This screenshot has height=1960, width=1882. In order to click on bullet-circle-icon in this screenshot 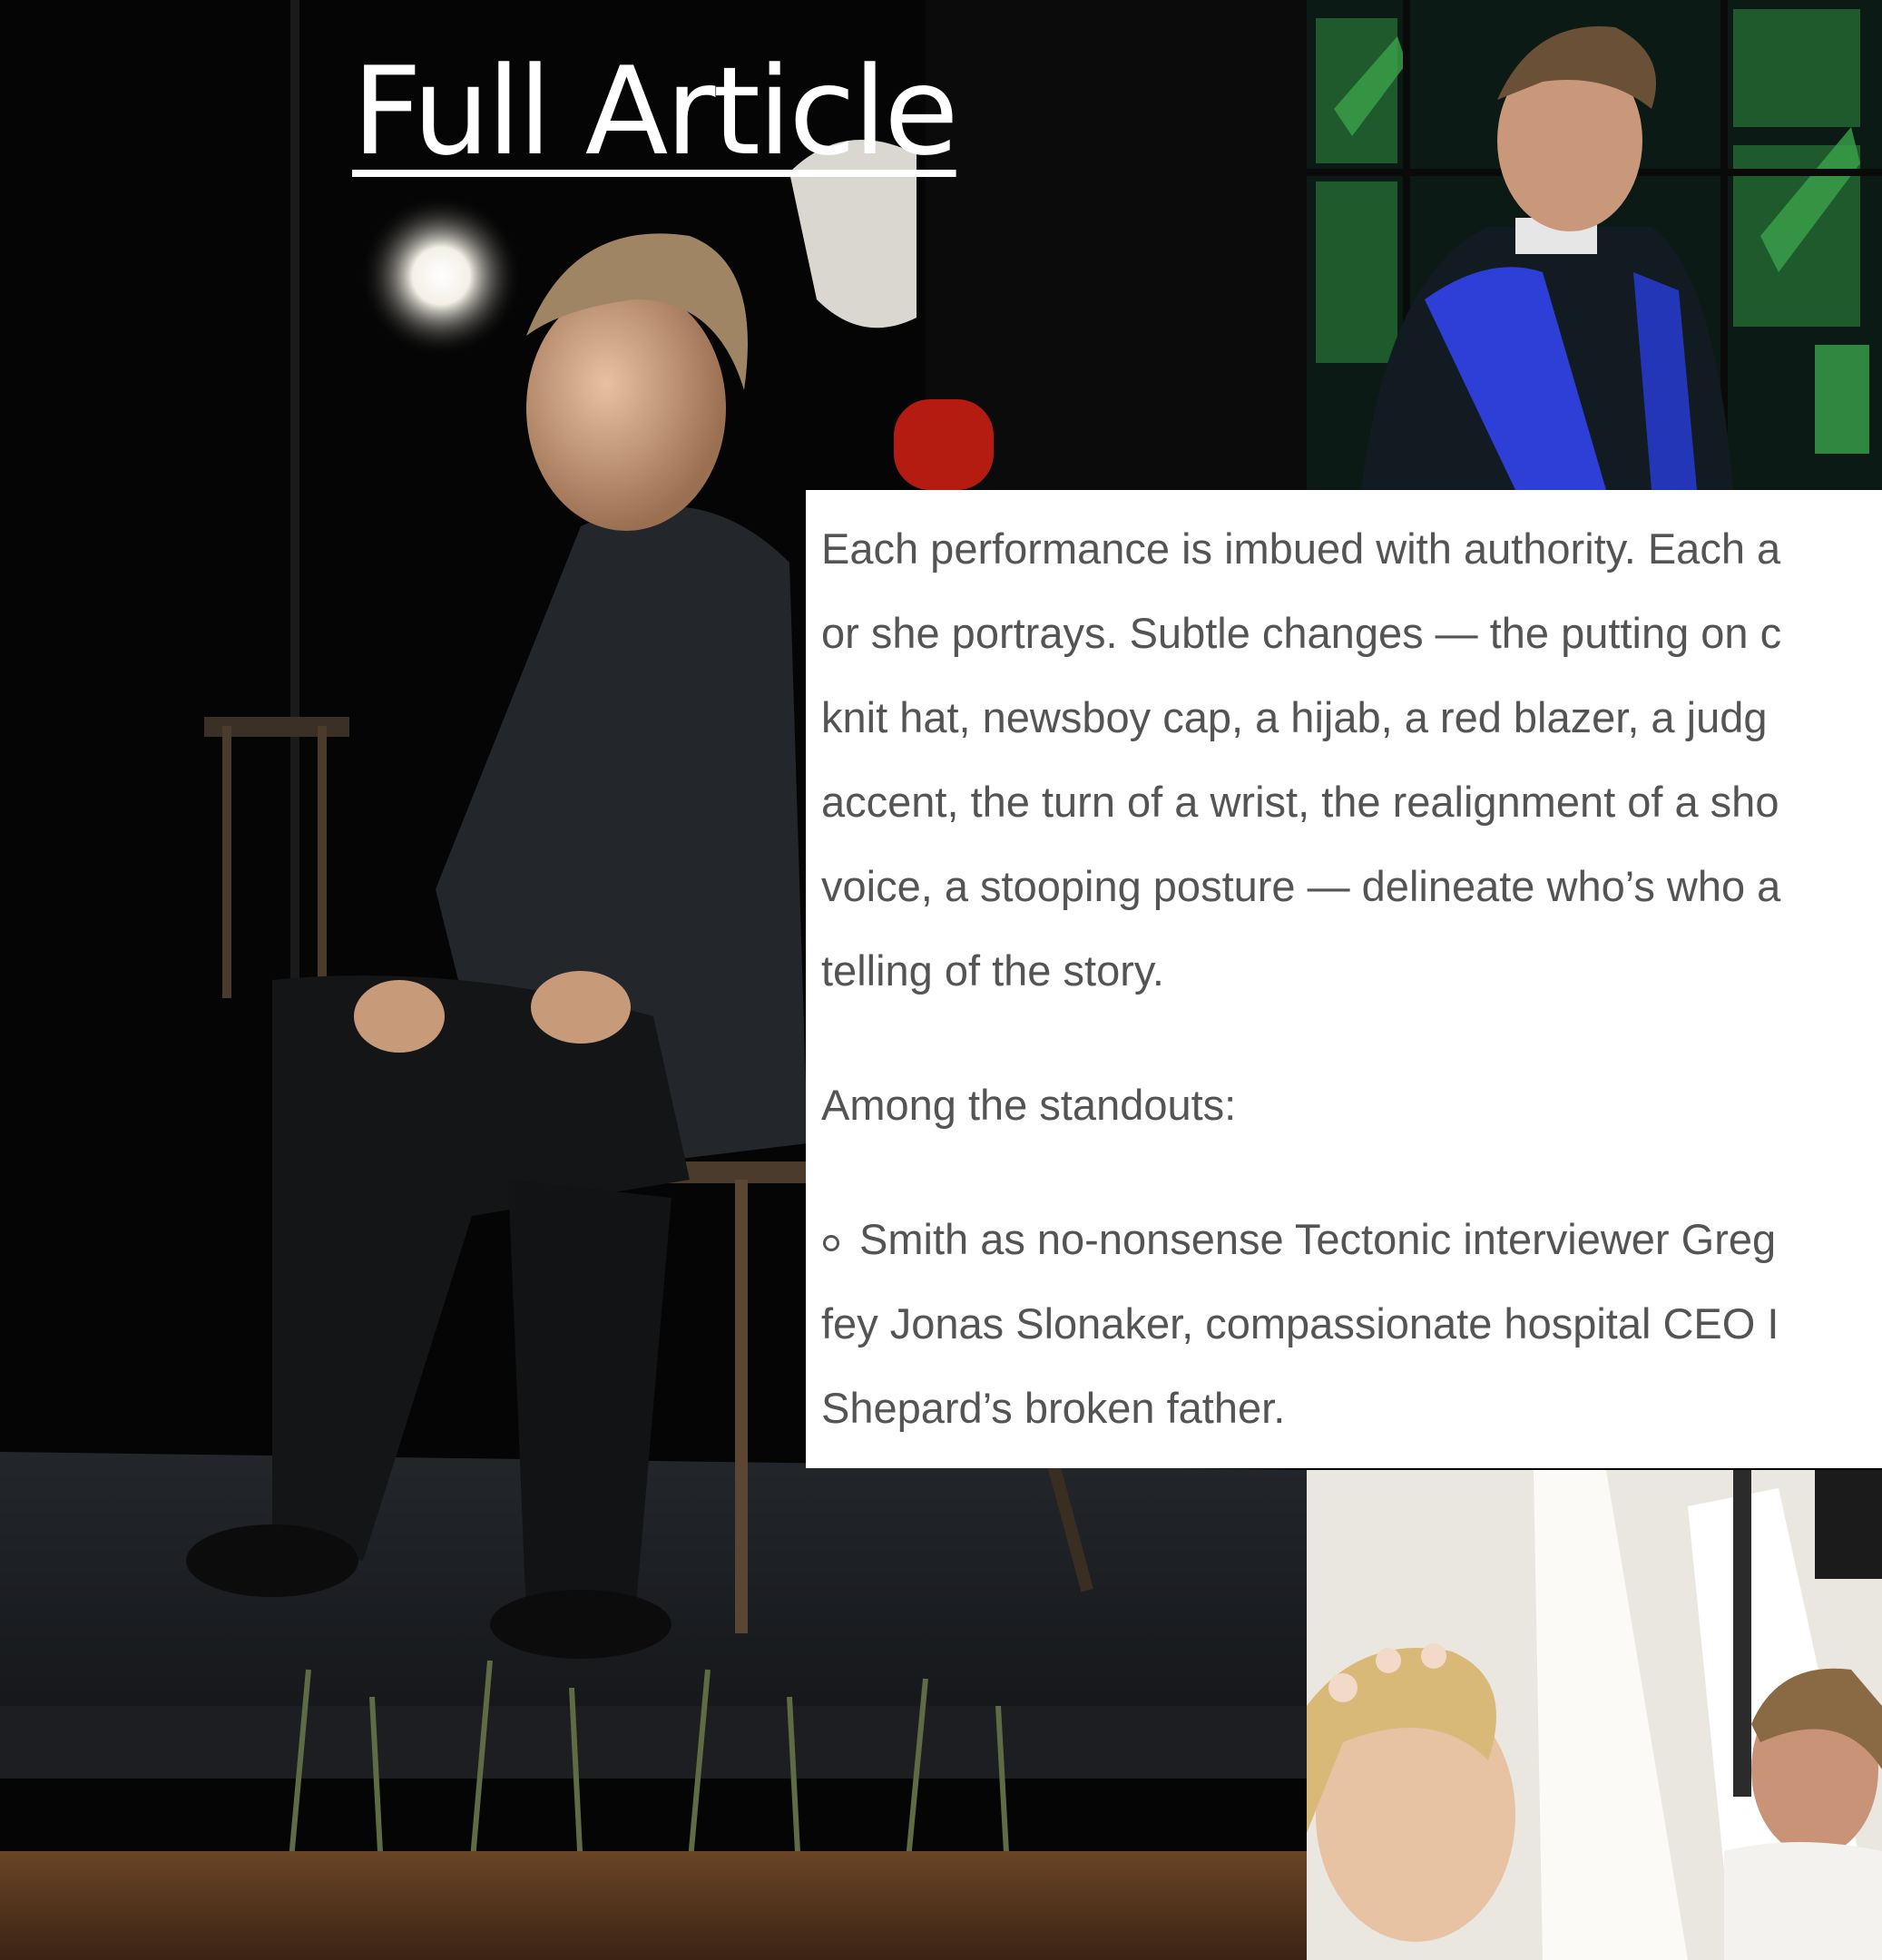, I will do `click(831, 1243)`.